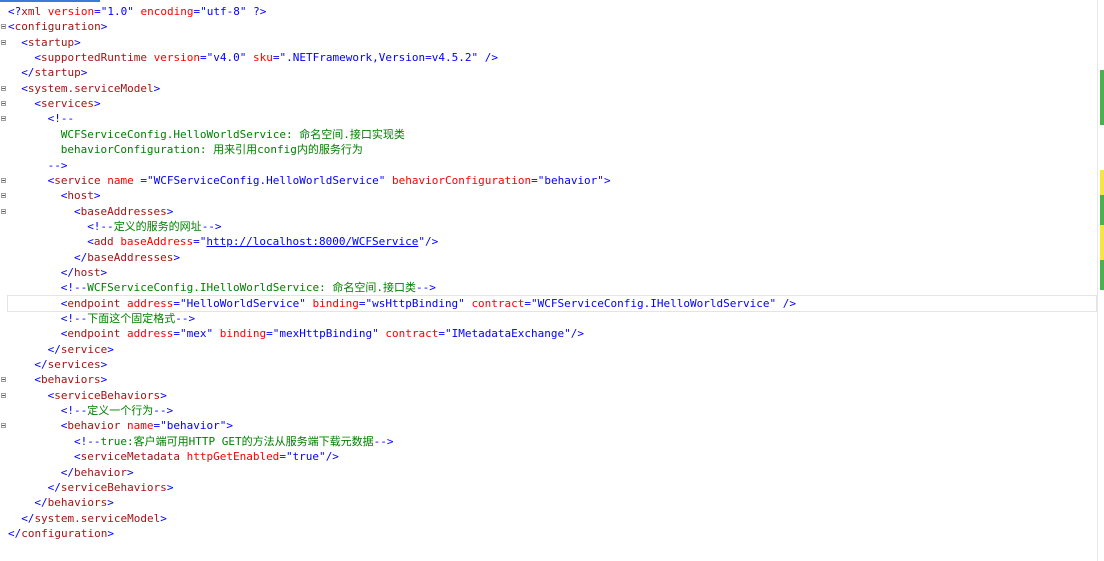 This screenshot has width=1104, height=561. Describe the element at coordinates (71, 472) in the screenshot. I see `code-line: </behavior>` at that location.